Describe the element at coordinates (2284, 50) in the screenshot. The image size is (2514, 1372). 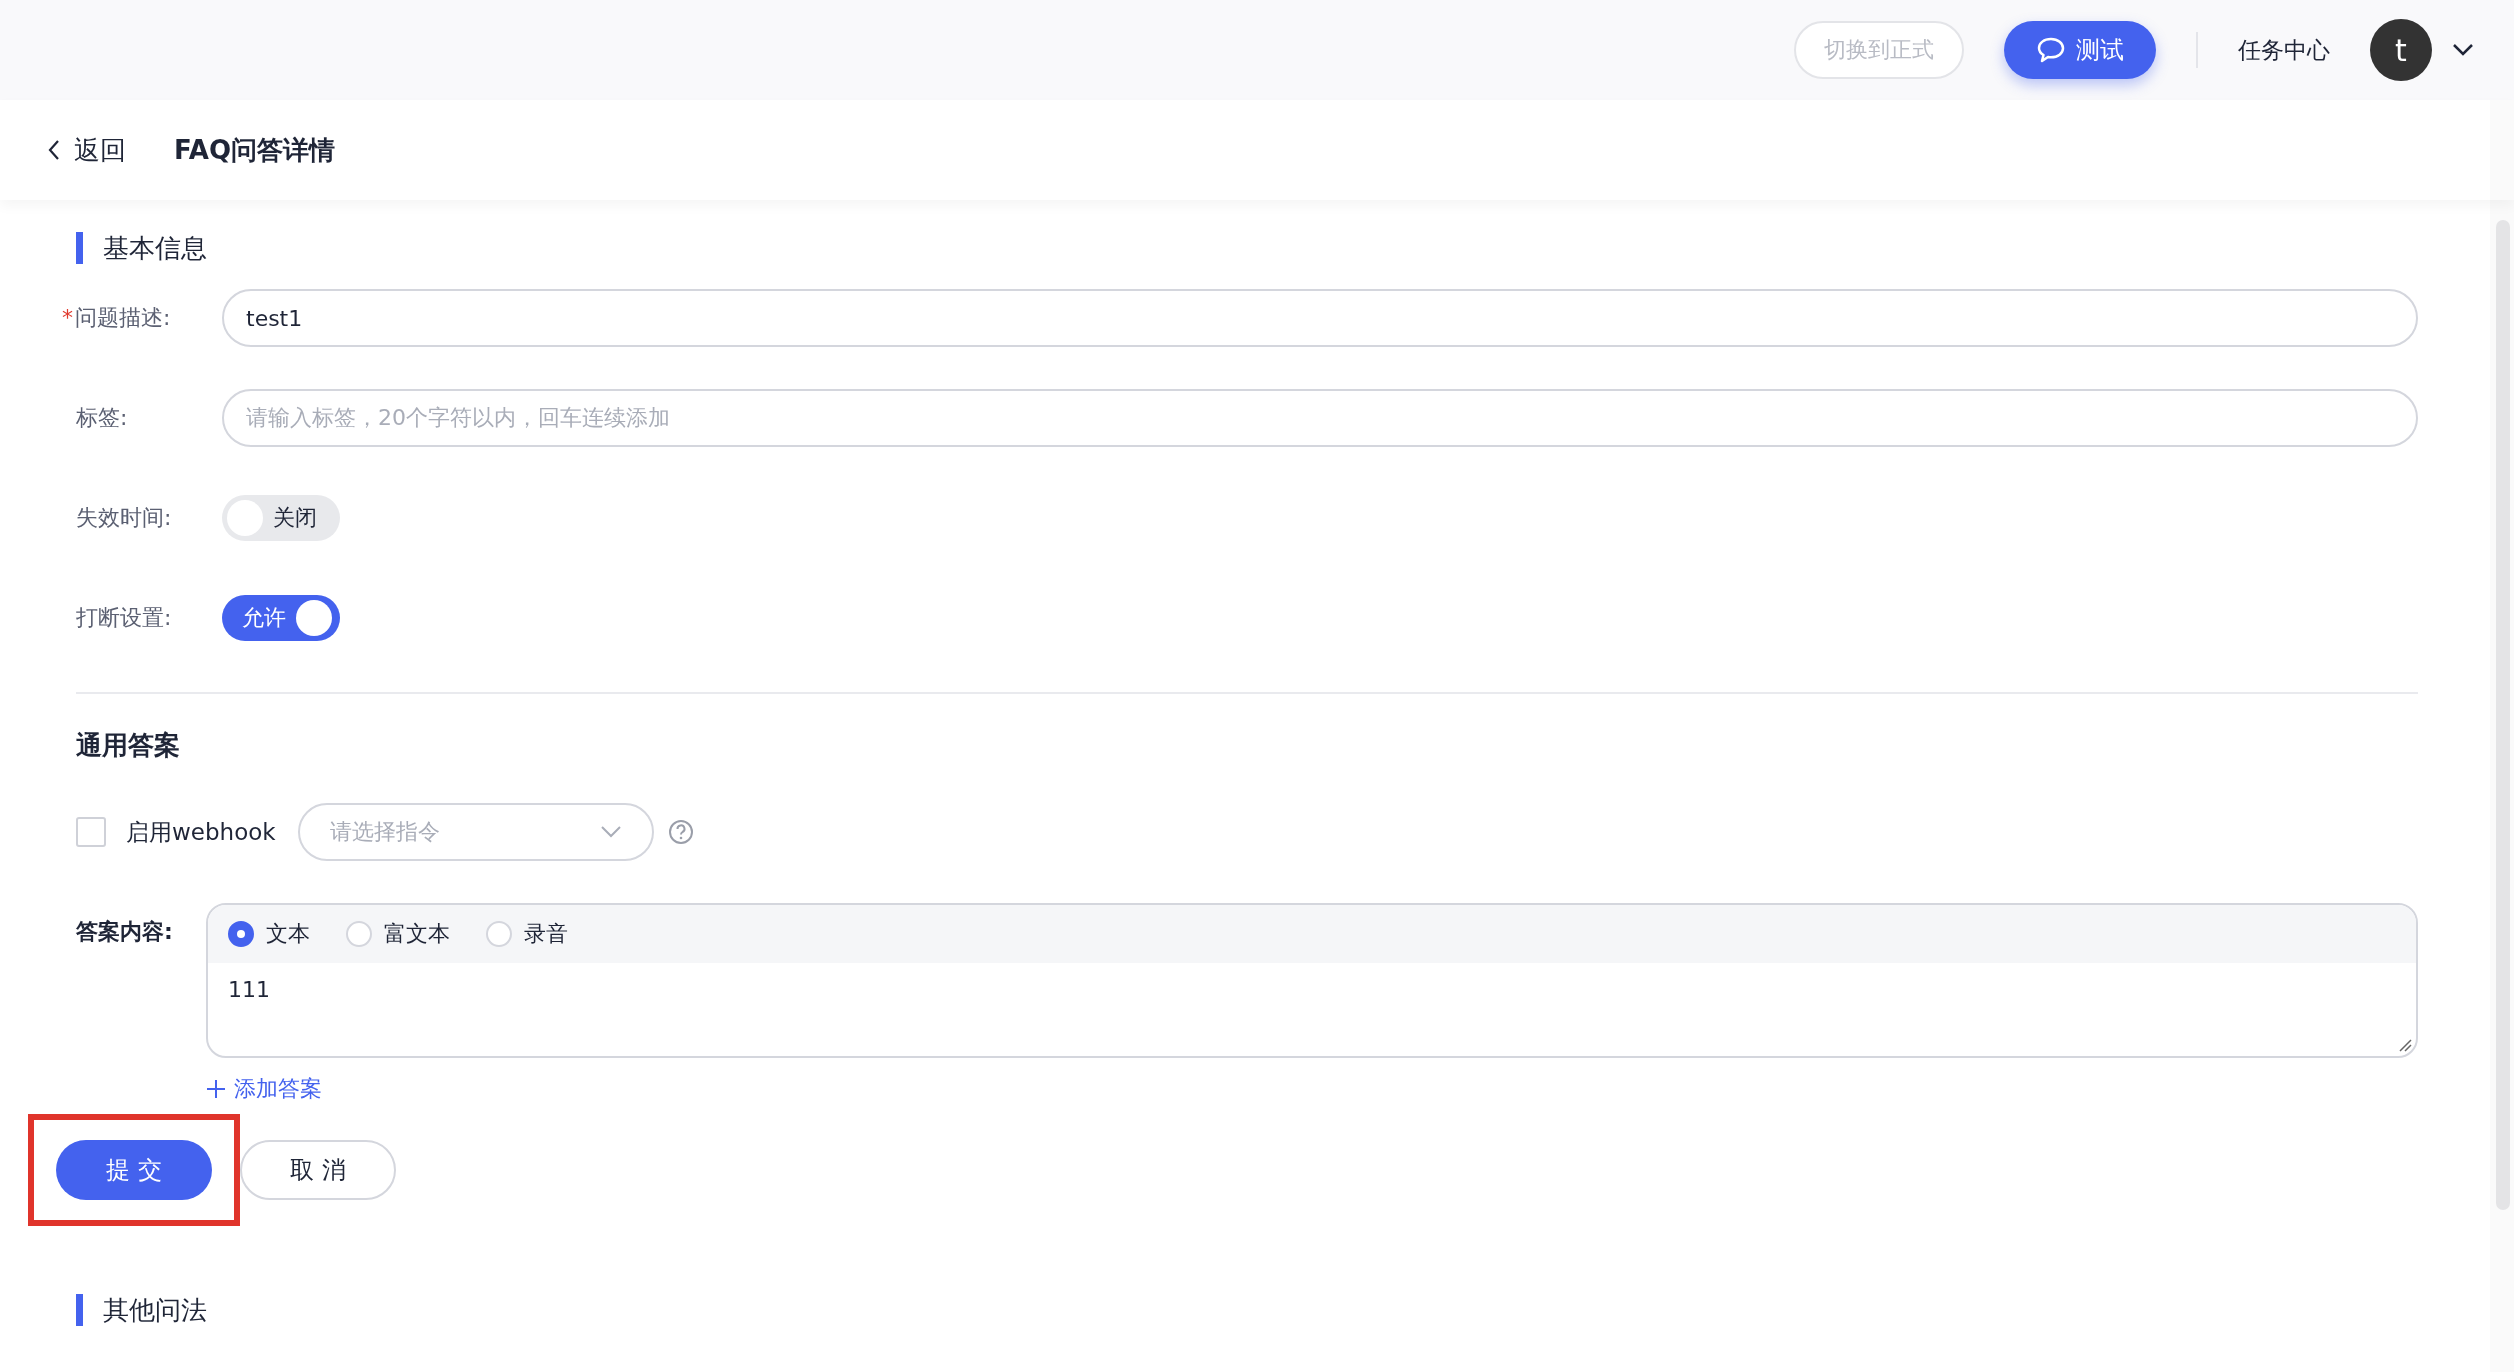
I see `task-center-link: 任务中心` at that location.